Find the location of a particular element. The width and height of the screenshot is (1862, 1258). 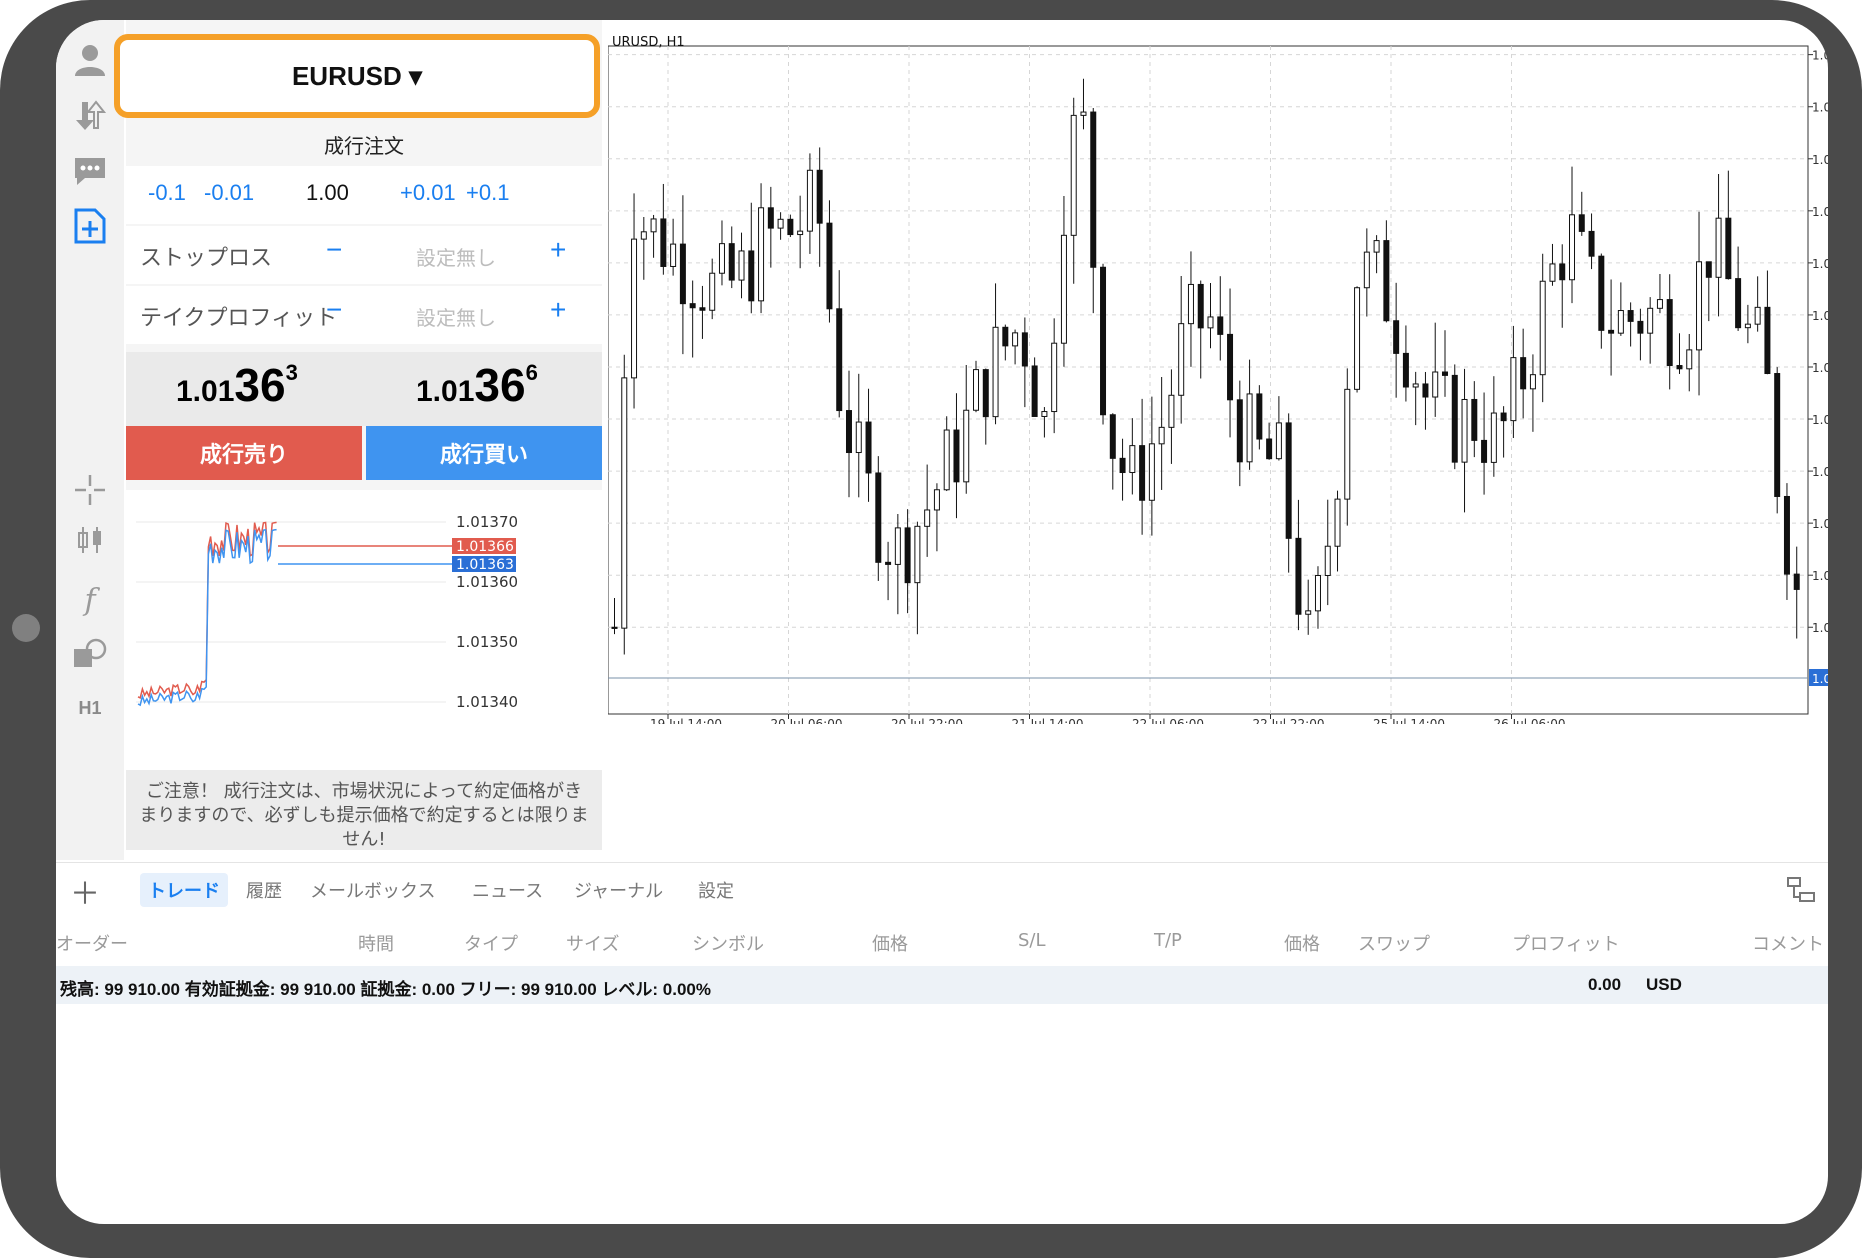

bid-tick-line is located at coordinates (207, 617).